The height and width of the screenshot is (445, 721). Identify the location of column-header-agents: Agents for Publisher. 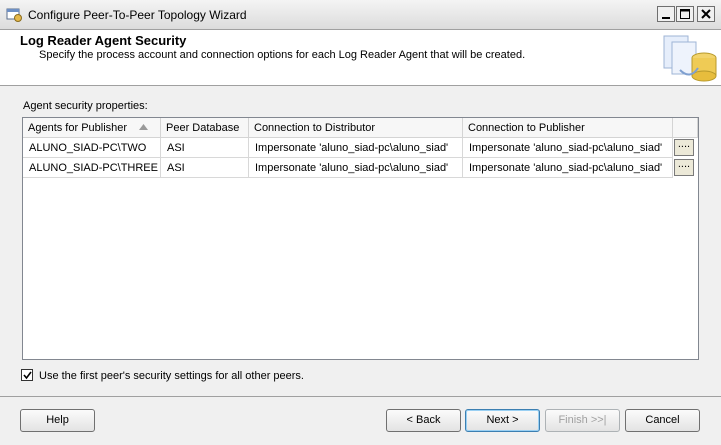
(92, 128).